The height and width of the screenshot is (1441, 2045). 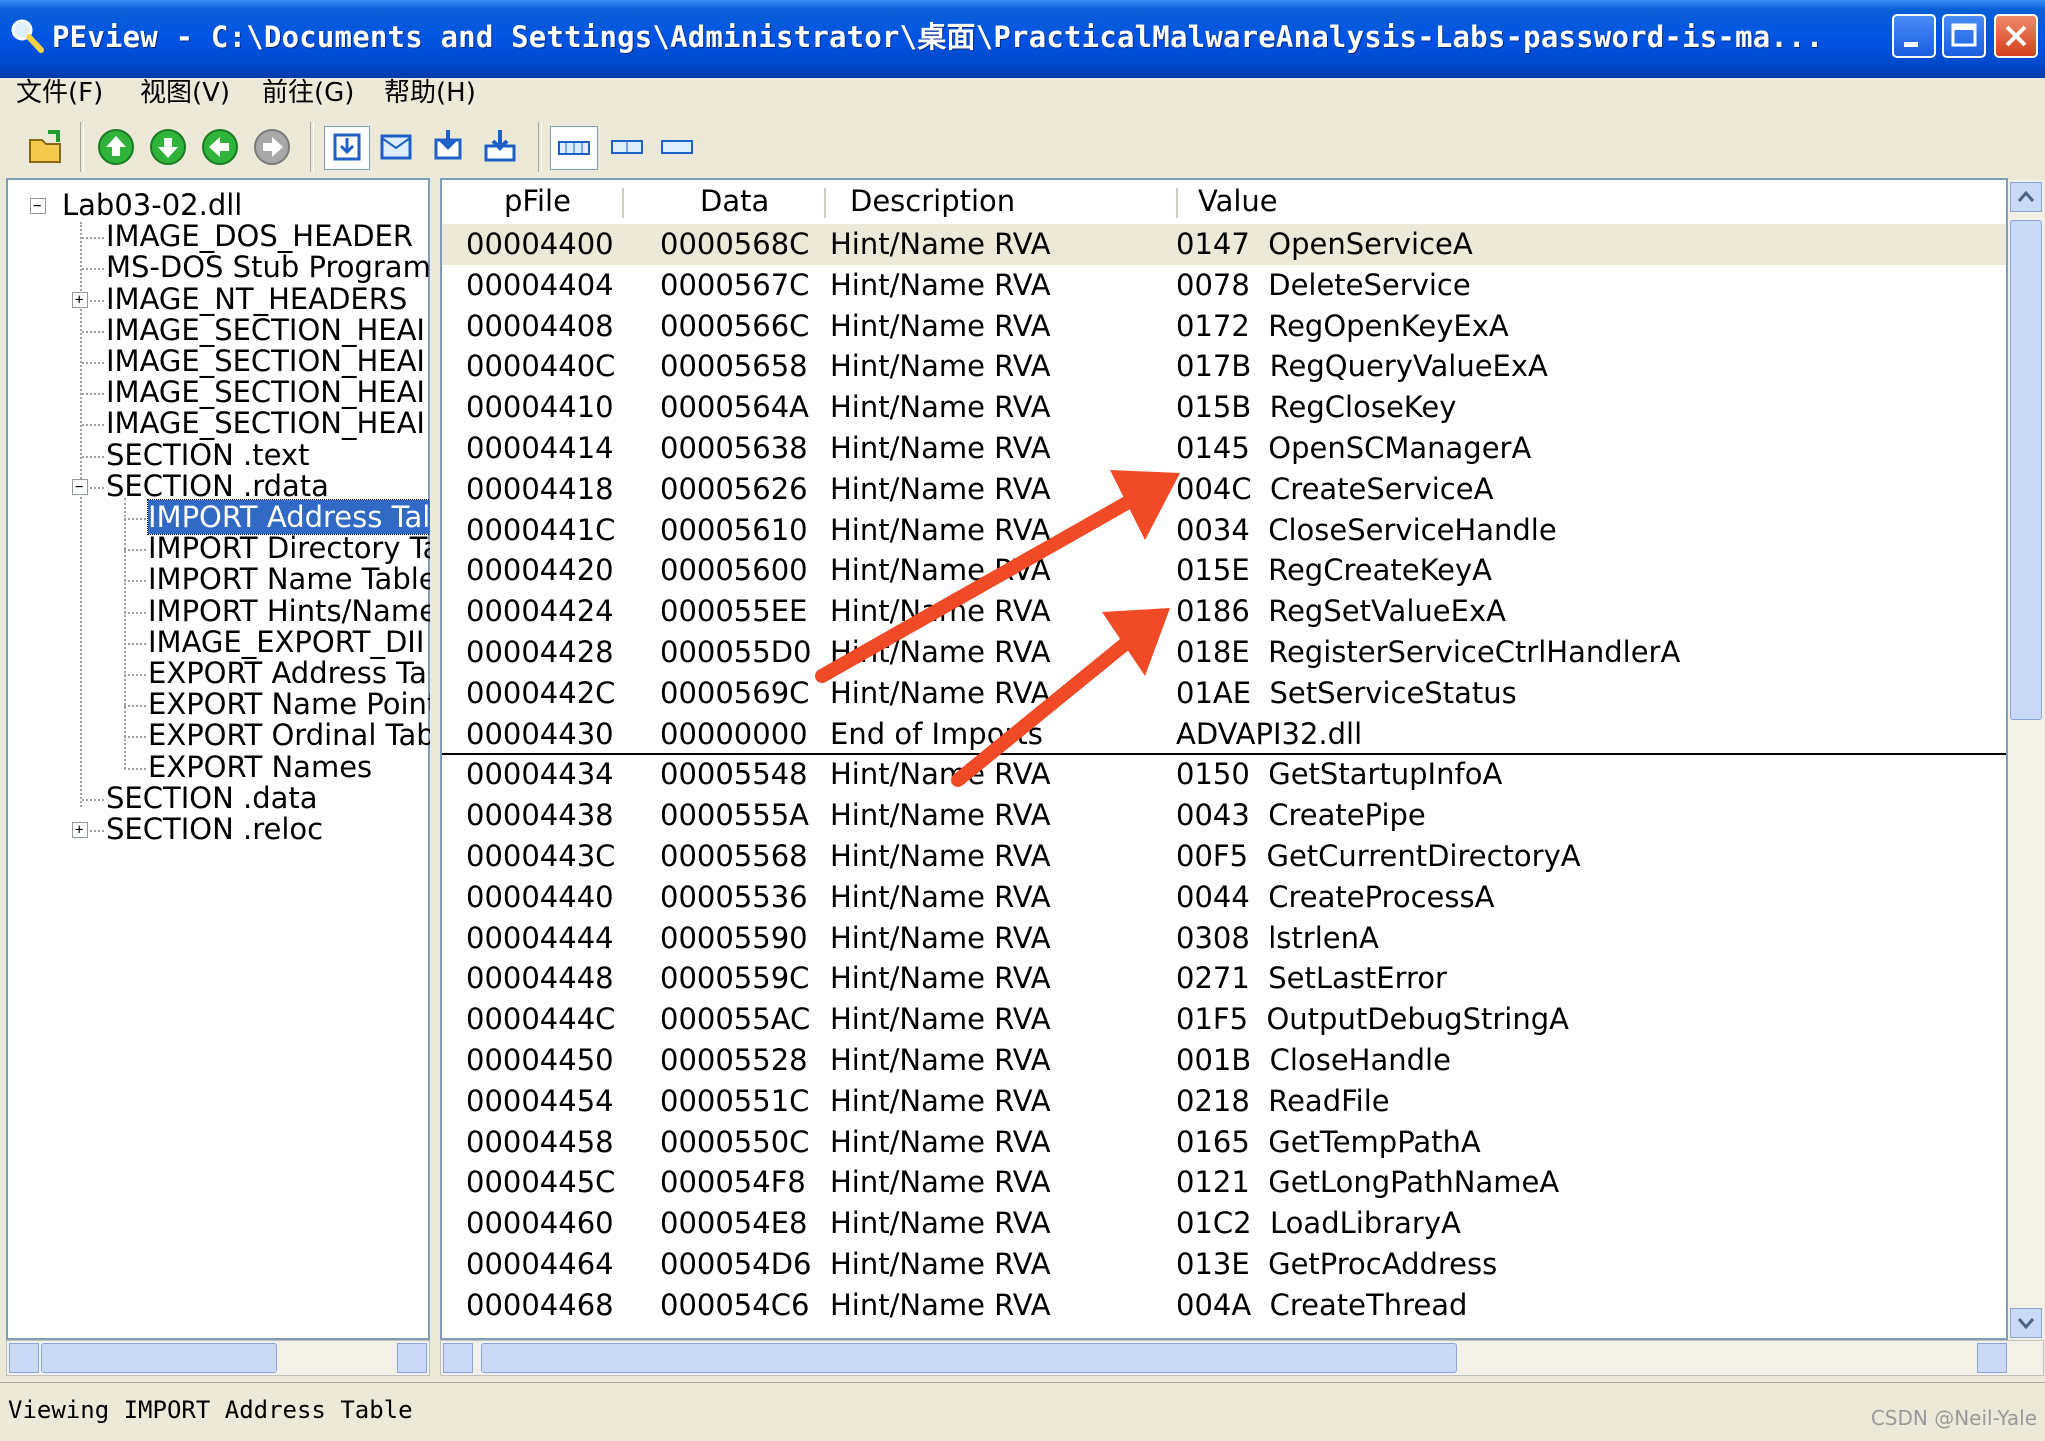 I want to click on list-vertical-scrollbar, so click(x=2026, y=760).